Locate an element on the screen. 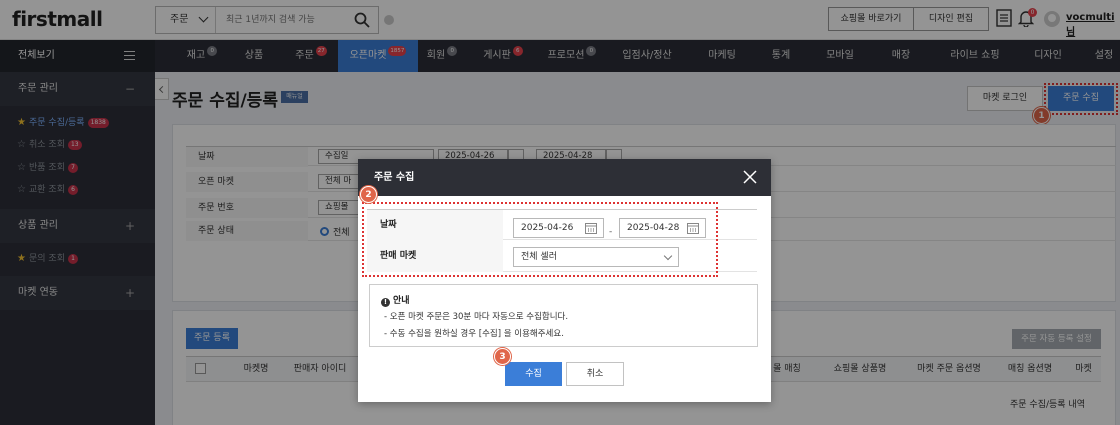 The width and height of the screenshot is (1120, 425). notice-title-text: 안내 is located at coordinates (401, 301).